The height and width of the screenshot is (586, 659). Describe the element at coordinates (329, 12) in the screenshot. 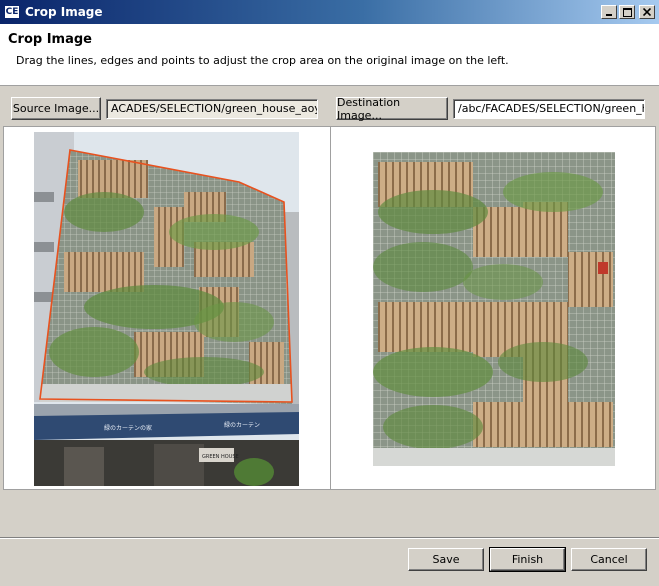

I see `title-bar: CE Crop Image` at that location.